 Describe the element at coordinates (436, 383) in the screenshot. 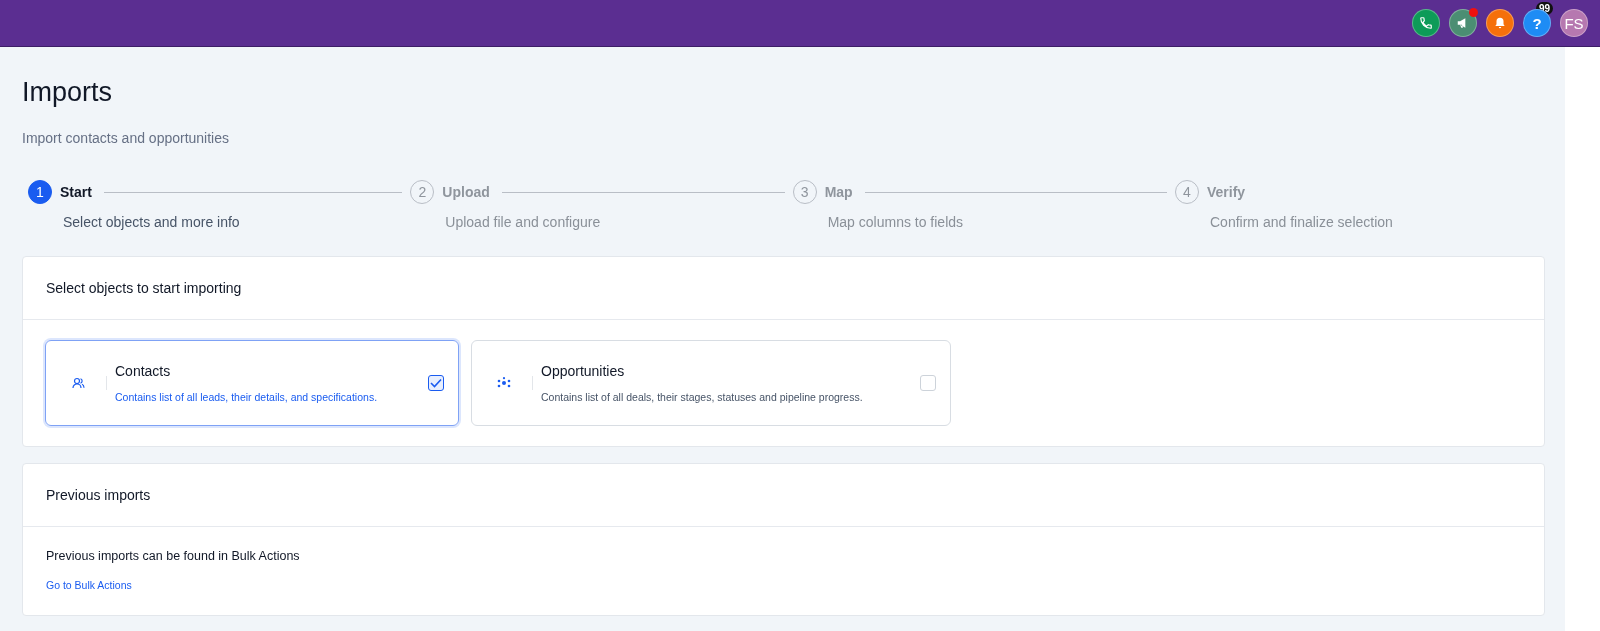

I see `checkbox` at that location.